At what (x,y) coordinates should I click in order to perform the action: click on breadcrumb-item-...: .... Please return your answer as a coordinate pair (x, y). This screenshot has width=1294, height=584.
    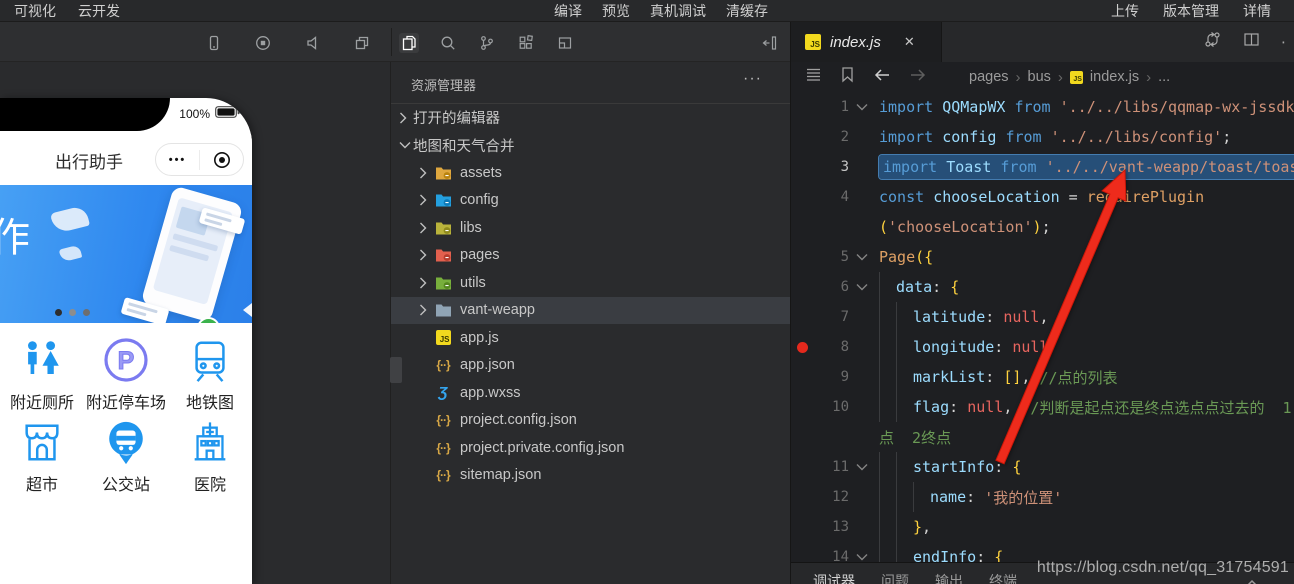
    Looking at the image, I should click on (1164, 77).